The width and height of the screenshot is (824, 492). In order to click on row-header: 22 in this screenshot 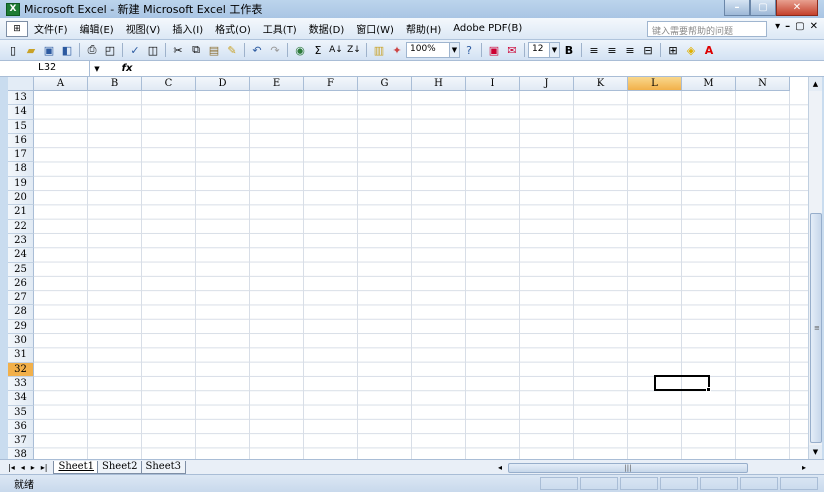, I will do `click(21, 226)`.